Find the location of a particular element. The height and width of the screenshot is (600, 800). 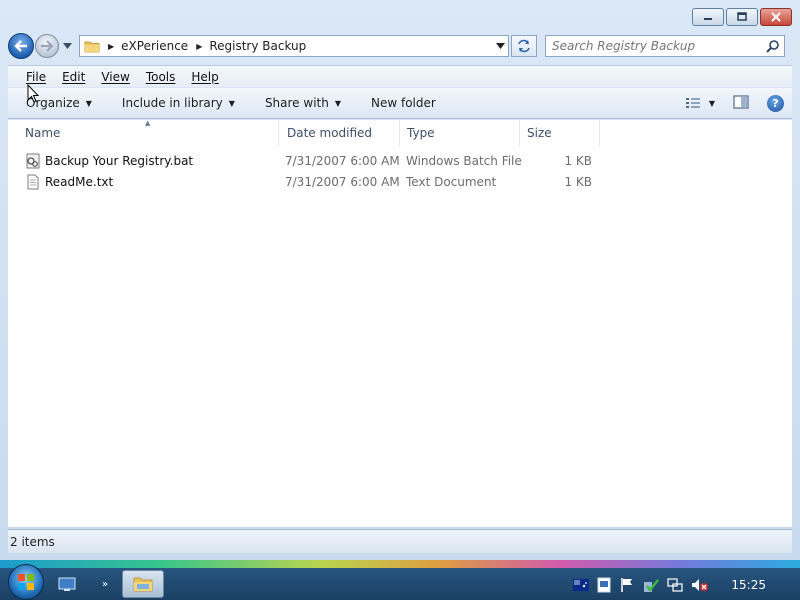

column-header-name: Name is located at coordinates (147, 133).